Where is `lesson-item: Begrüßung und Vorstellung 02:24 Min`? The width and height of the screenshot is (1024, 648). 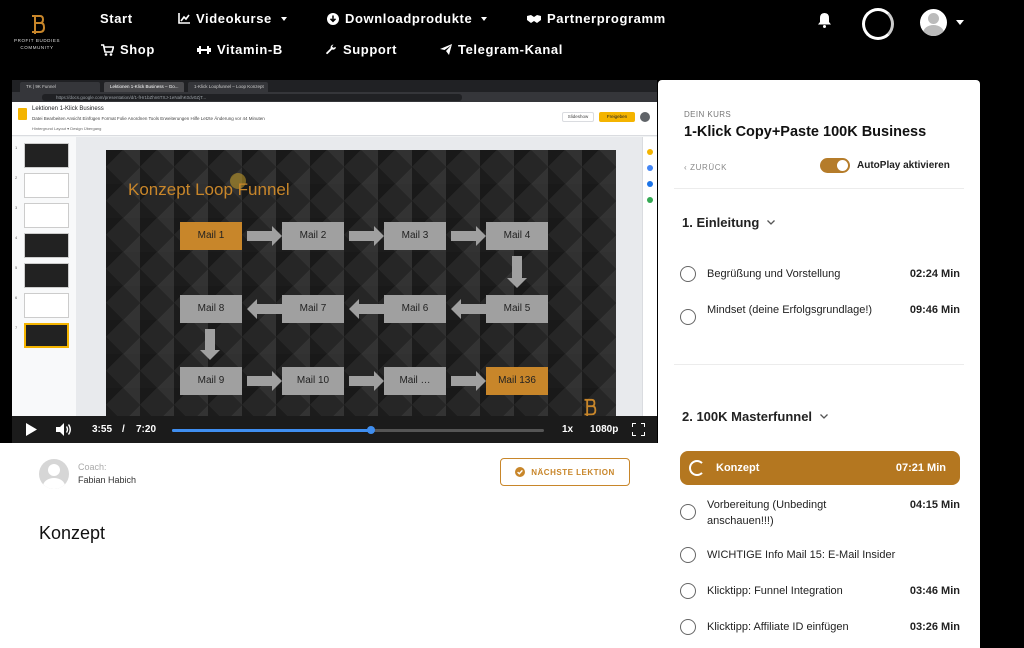 lesson-item: Begrüßung und Vorstellung 02:24 Min is located at coordinates (820, 274).